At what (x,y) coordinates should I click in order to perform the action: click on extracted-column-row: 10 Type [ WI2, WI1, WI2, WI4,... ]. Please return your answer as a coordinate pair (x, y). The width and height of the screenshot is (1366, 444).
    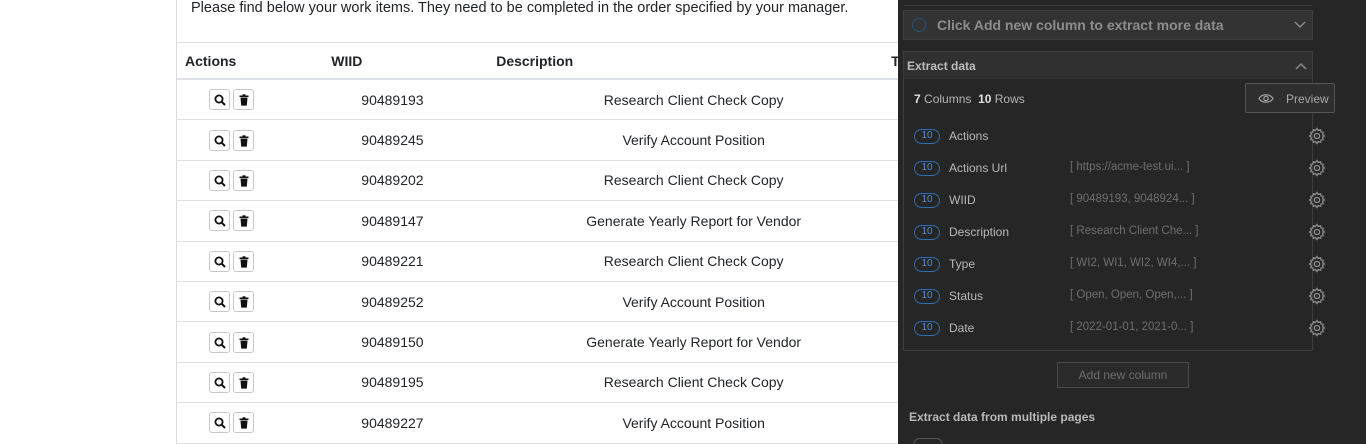
    Looking at the image, I should click on (1120, 265).